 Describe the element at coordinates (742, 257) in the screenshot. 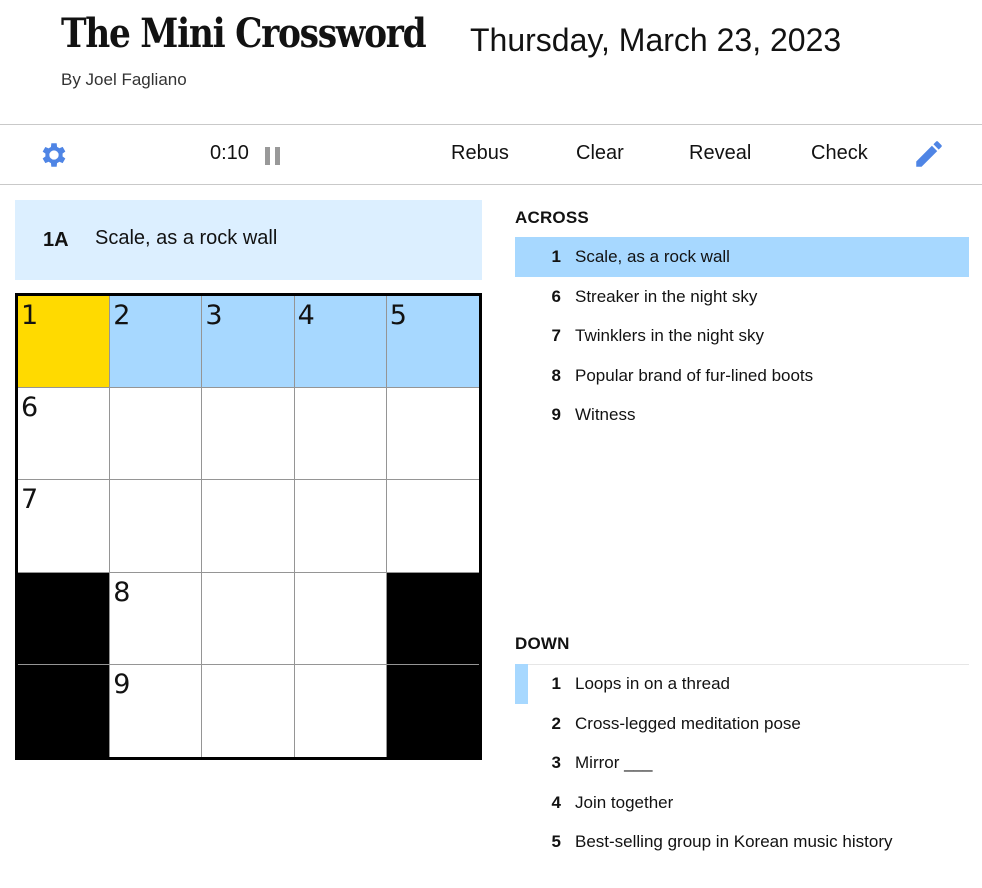

I see `across-clue-1: 1 Scale, as a rock wall` at that location.